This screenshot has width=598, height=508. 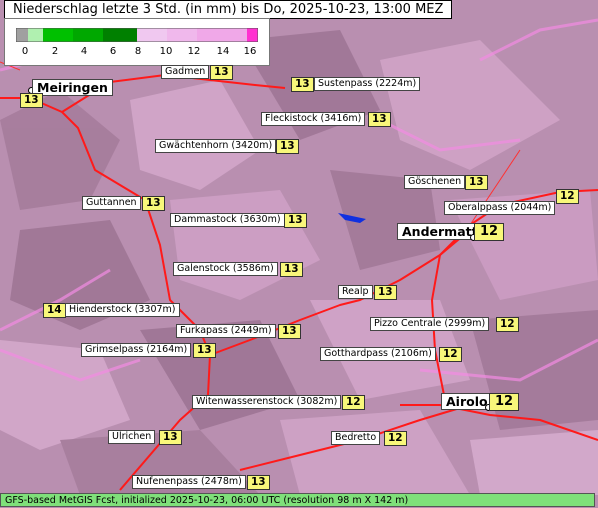 What do you see at coordinates (122, 310) in the screenshot?
I see `place-label-hienderstock: Hienderstock (3307m)` at bounding box center [122, 310].